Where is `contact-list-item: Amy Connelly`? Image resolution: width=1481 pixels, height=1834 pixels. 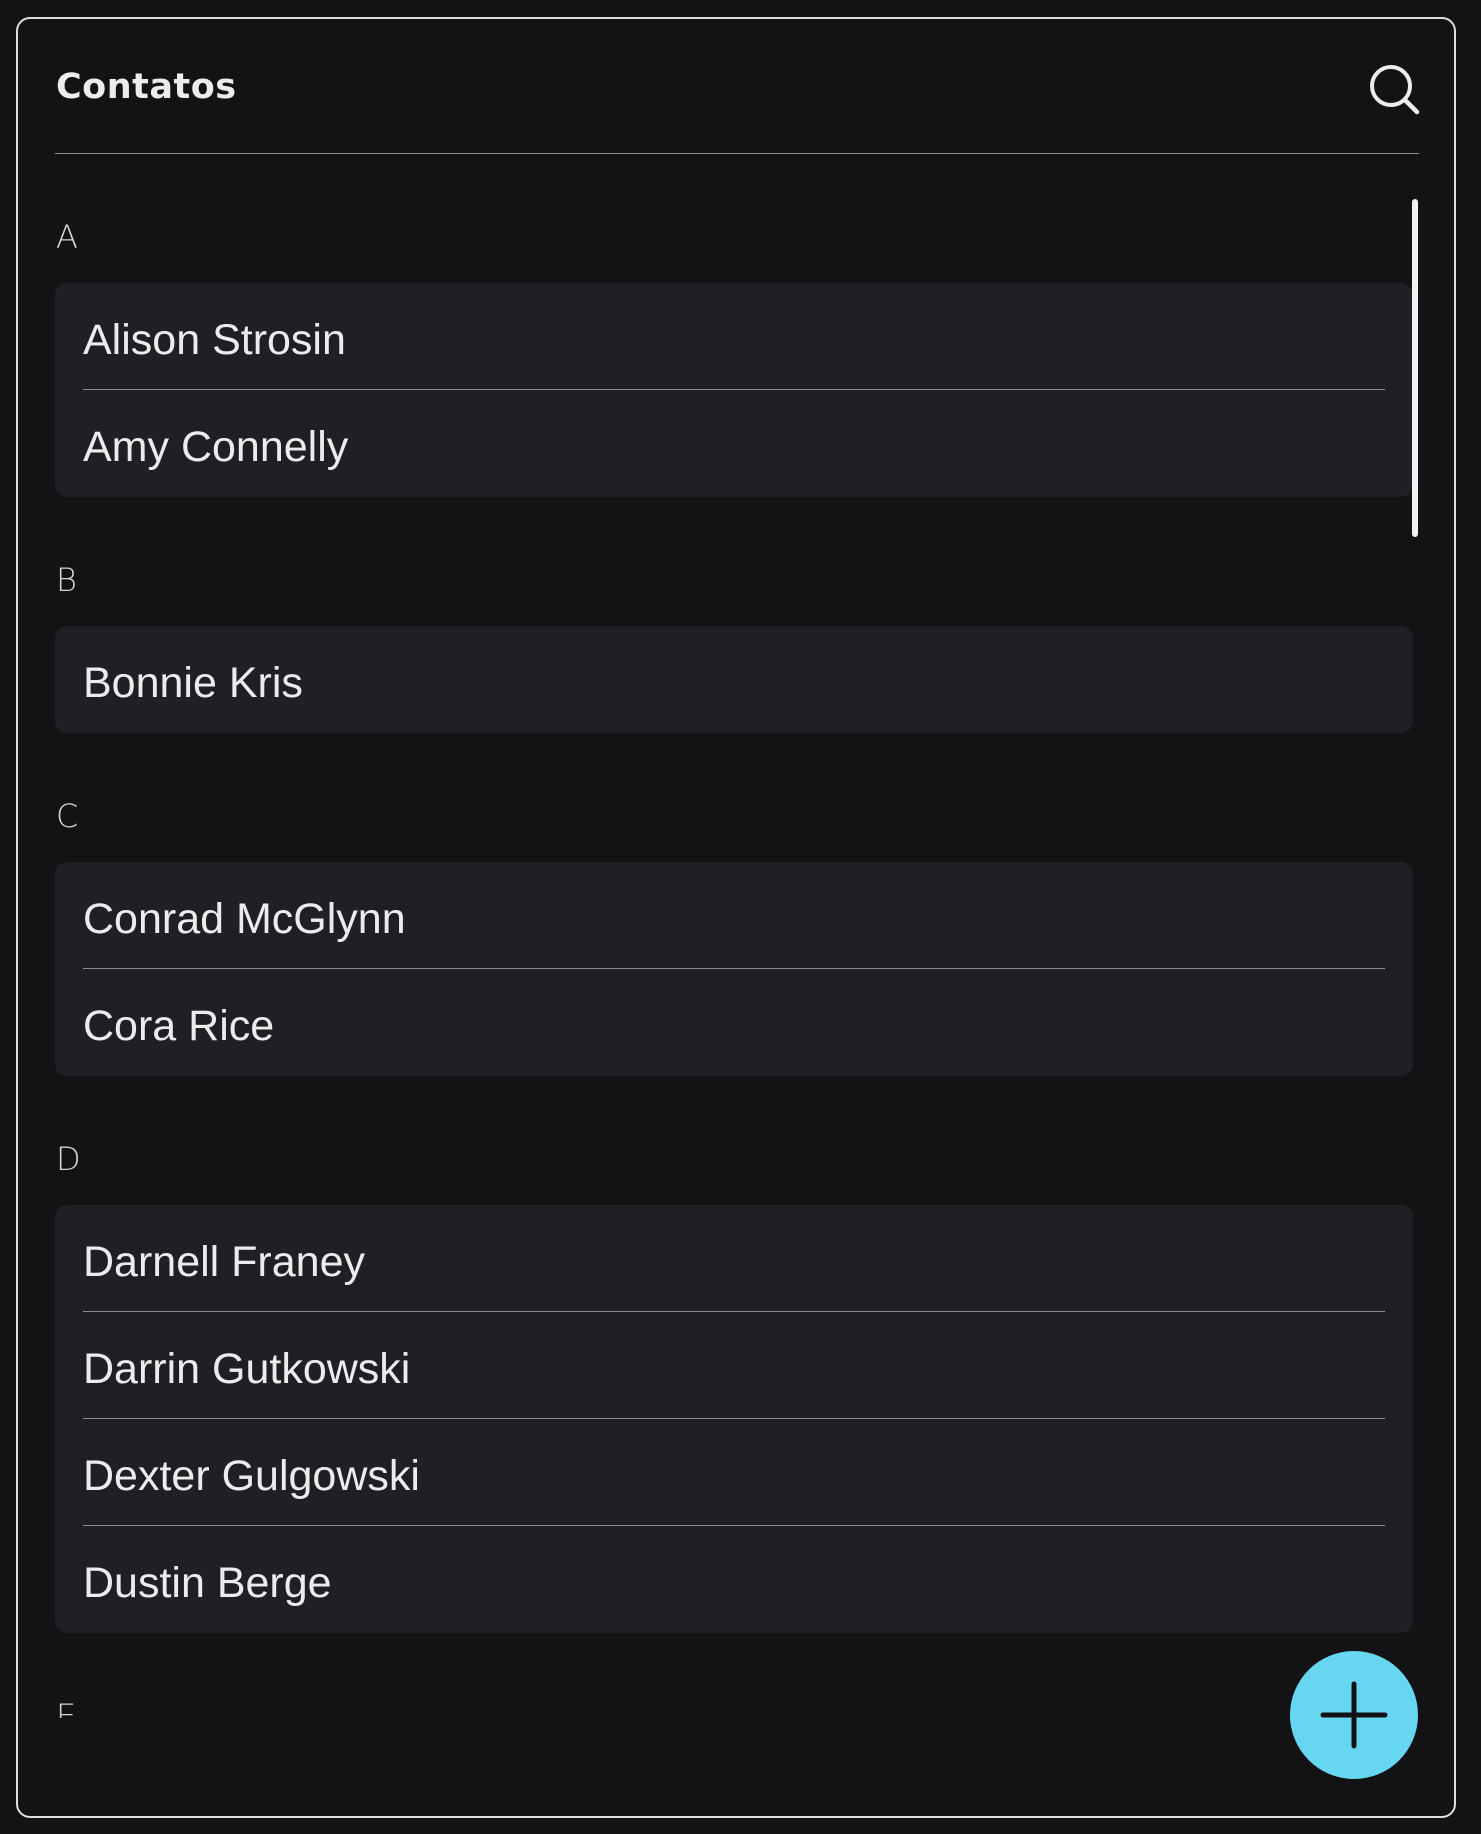
contact-list-item: Amy Connelly is located at coordinates (734, 443).